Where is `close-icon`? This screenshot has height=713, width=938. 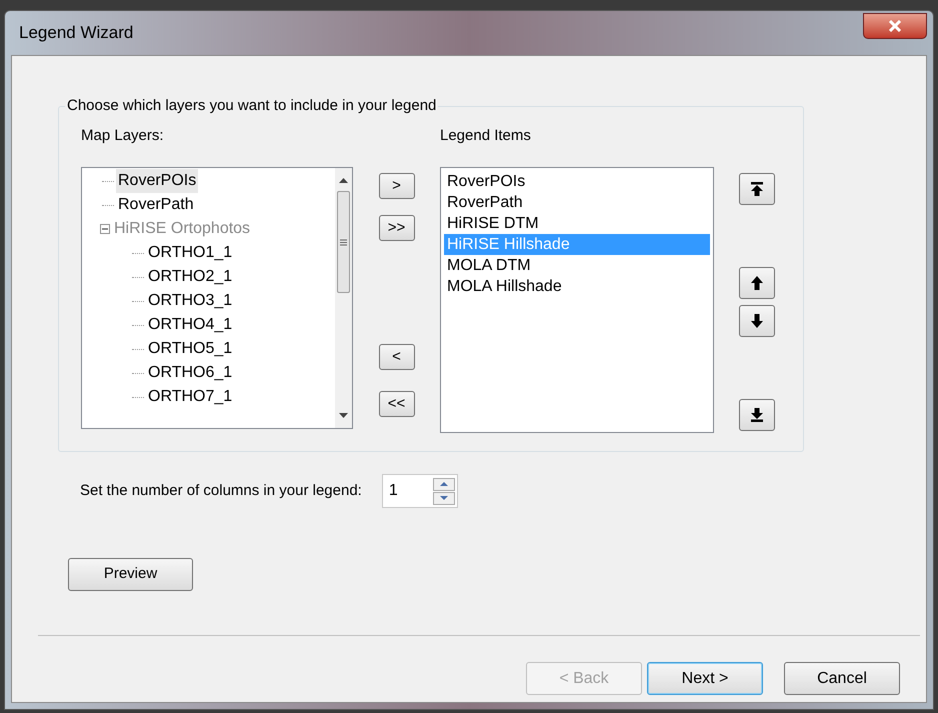 close-icon is located at coordinates (895, 26).